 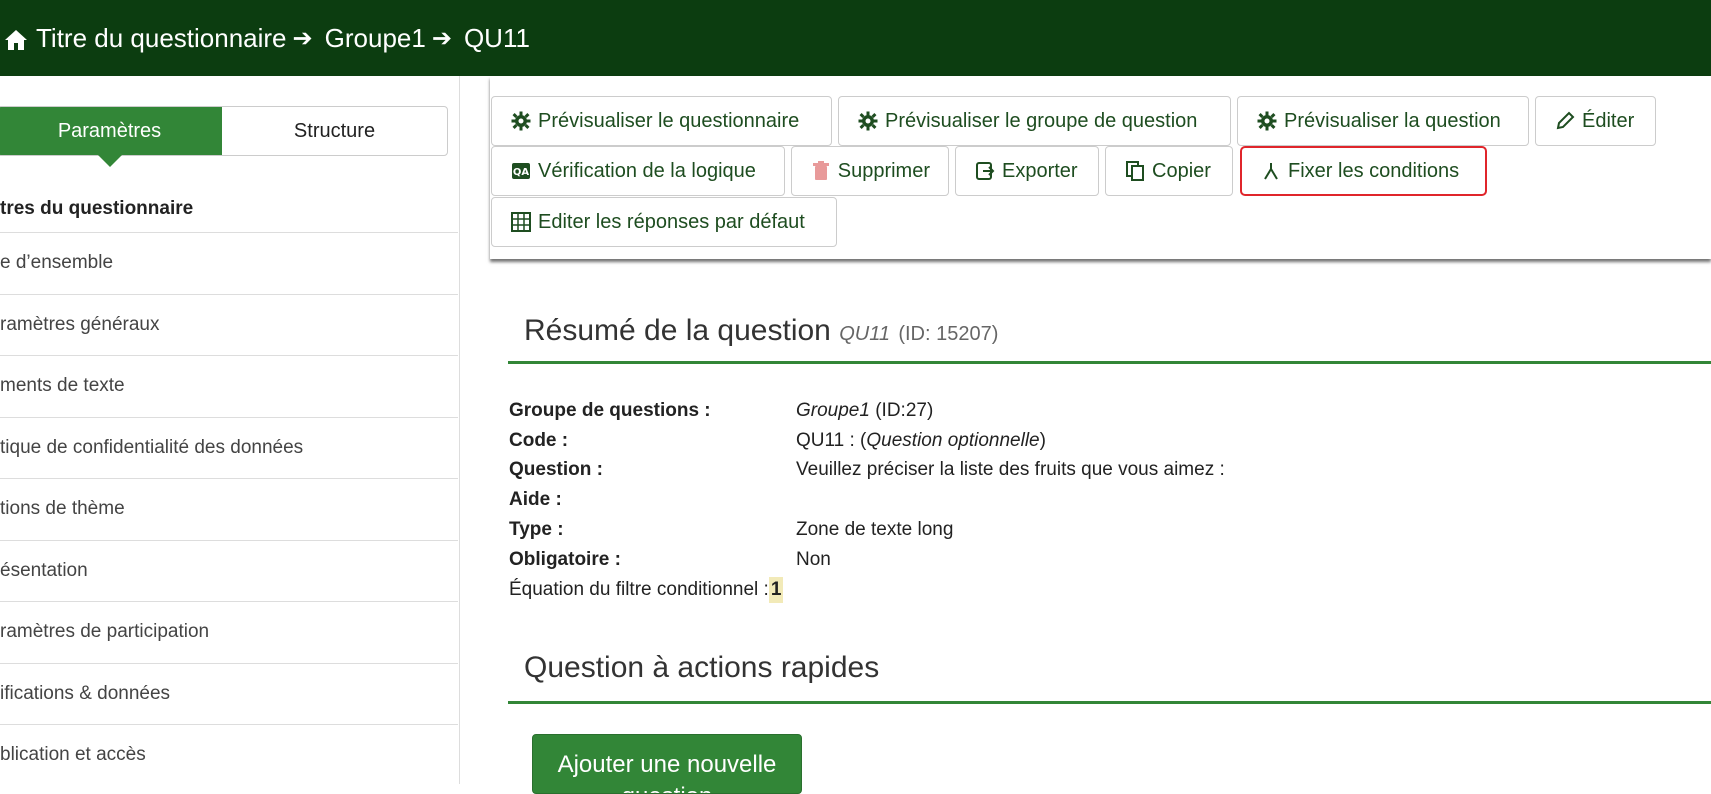 What do you see at coordinates (536, 530) in the screenshot?
I see `type-label: Type :` at bounding box center [536, 530].